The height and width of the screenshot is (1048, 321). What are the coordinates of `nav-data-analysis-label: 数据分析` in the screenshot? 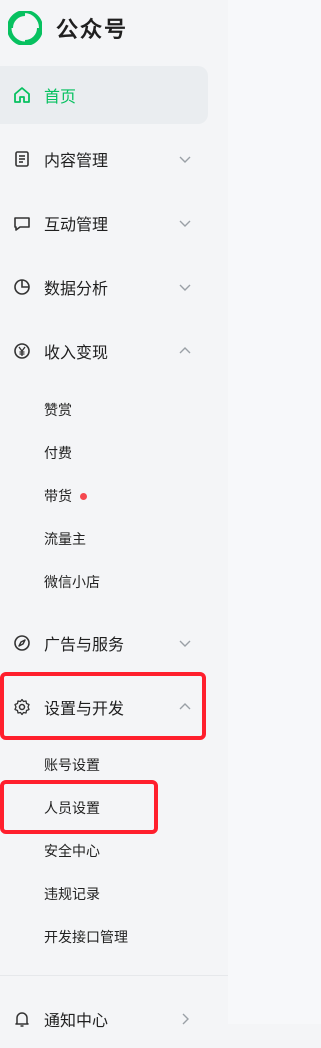 It's located at (76, 288).